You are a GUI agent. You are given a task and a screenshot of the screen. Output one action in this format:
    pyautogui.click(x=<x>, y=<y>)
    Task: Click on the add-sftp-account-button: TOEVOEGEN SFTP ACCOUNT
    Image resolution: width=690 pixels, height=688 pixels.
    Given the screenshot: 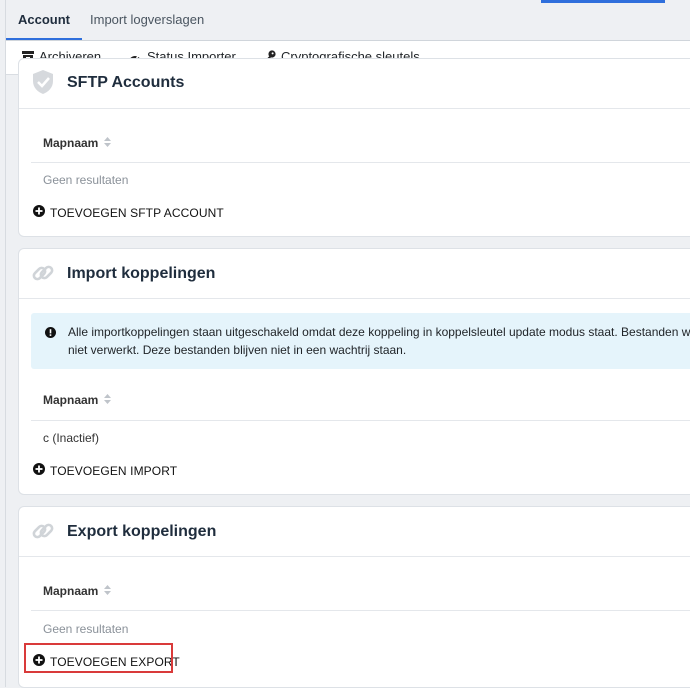 What is the action you would take?
    pyautogui.click(x=128, y=212)
    